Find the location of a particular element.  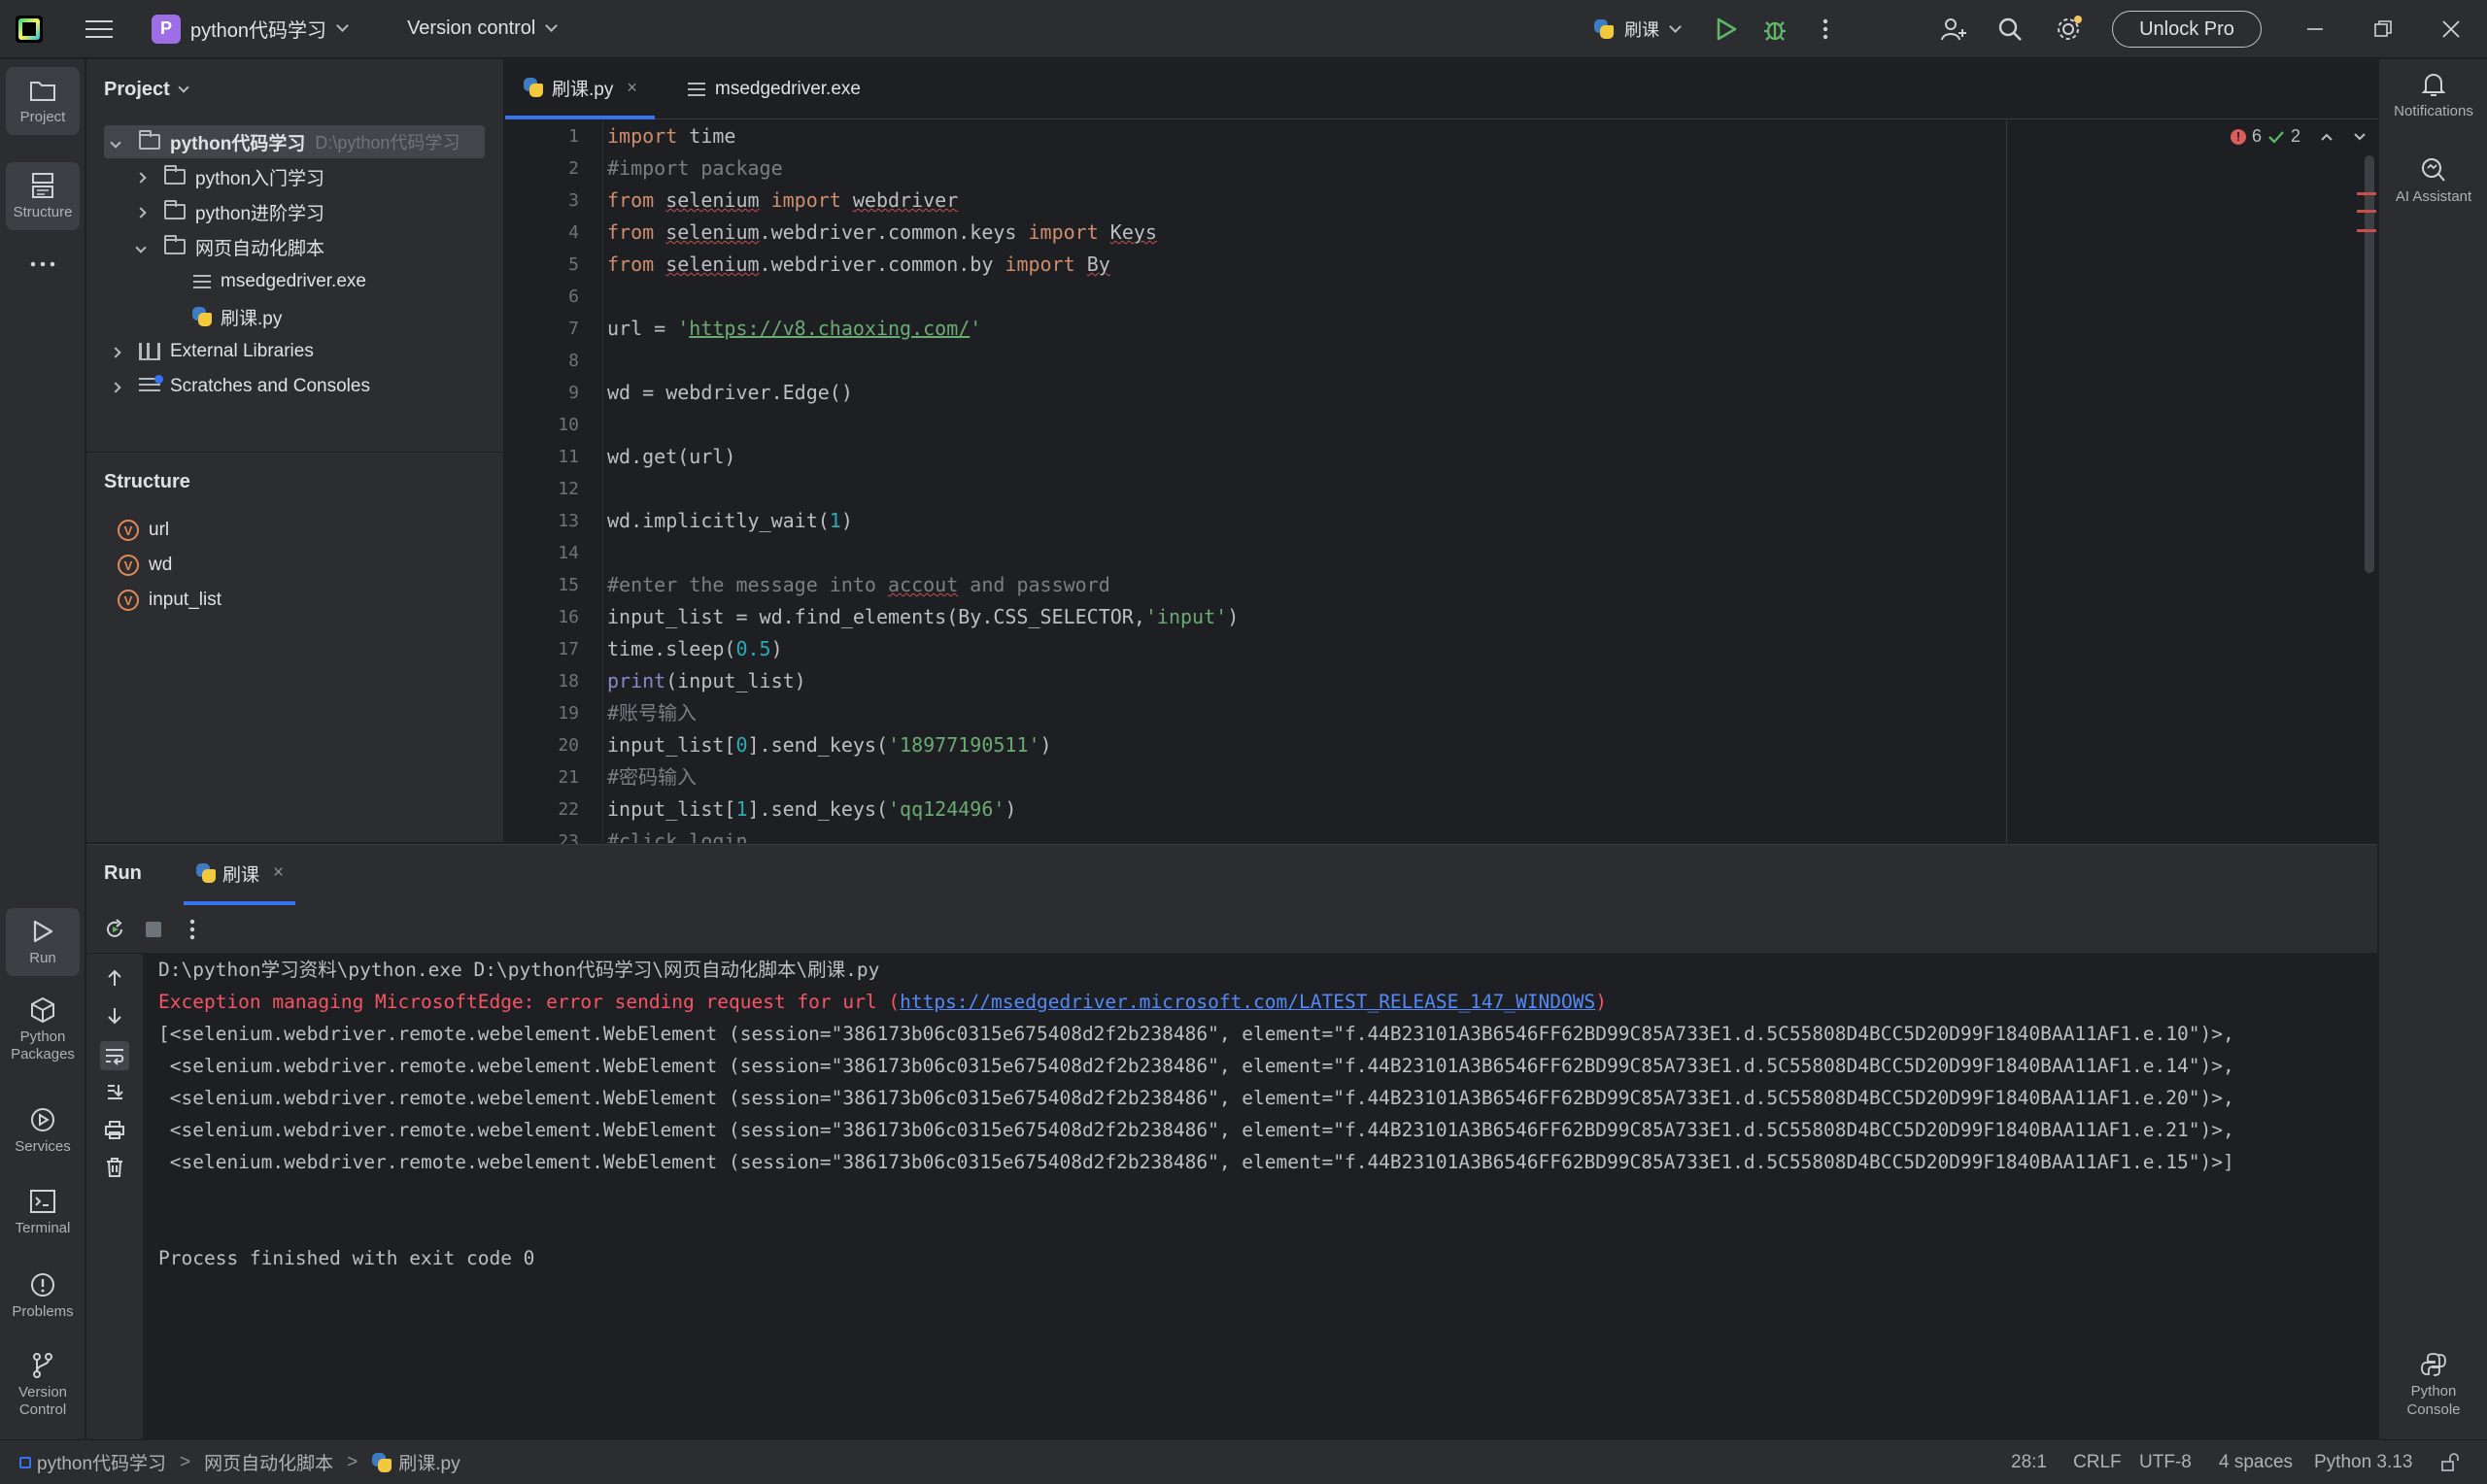

structure-item: V url is located at coordinates (294, 531).